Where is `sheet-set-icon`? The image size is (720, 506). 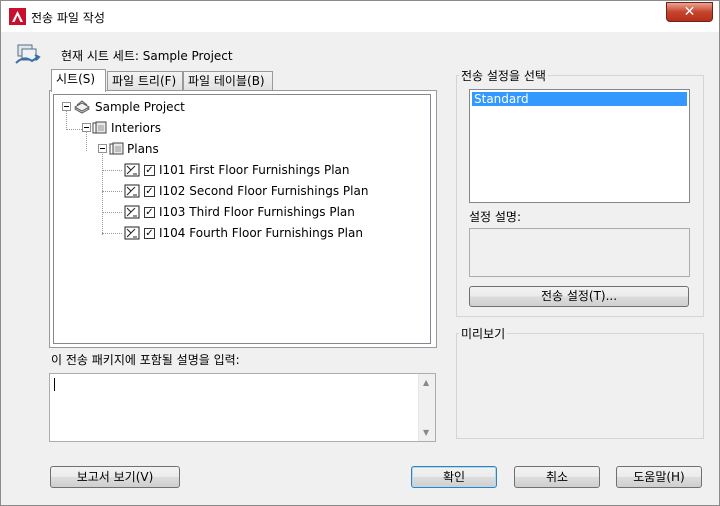 sheet-set-icon is located at coordinates (82, 107).